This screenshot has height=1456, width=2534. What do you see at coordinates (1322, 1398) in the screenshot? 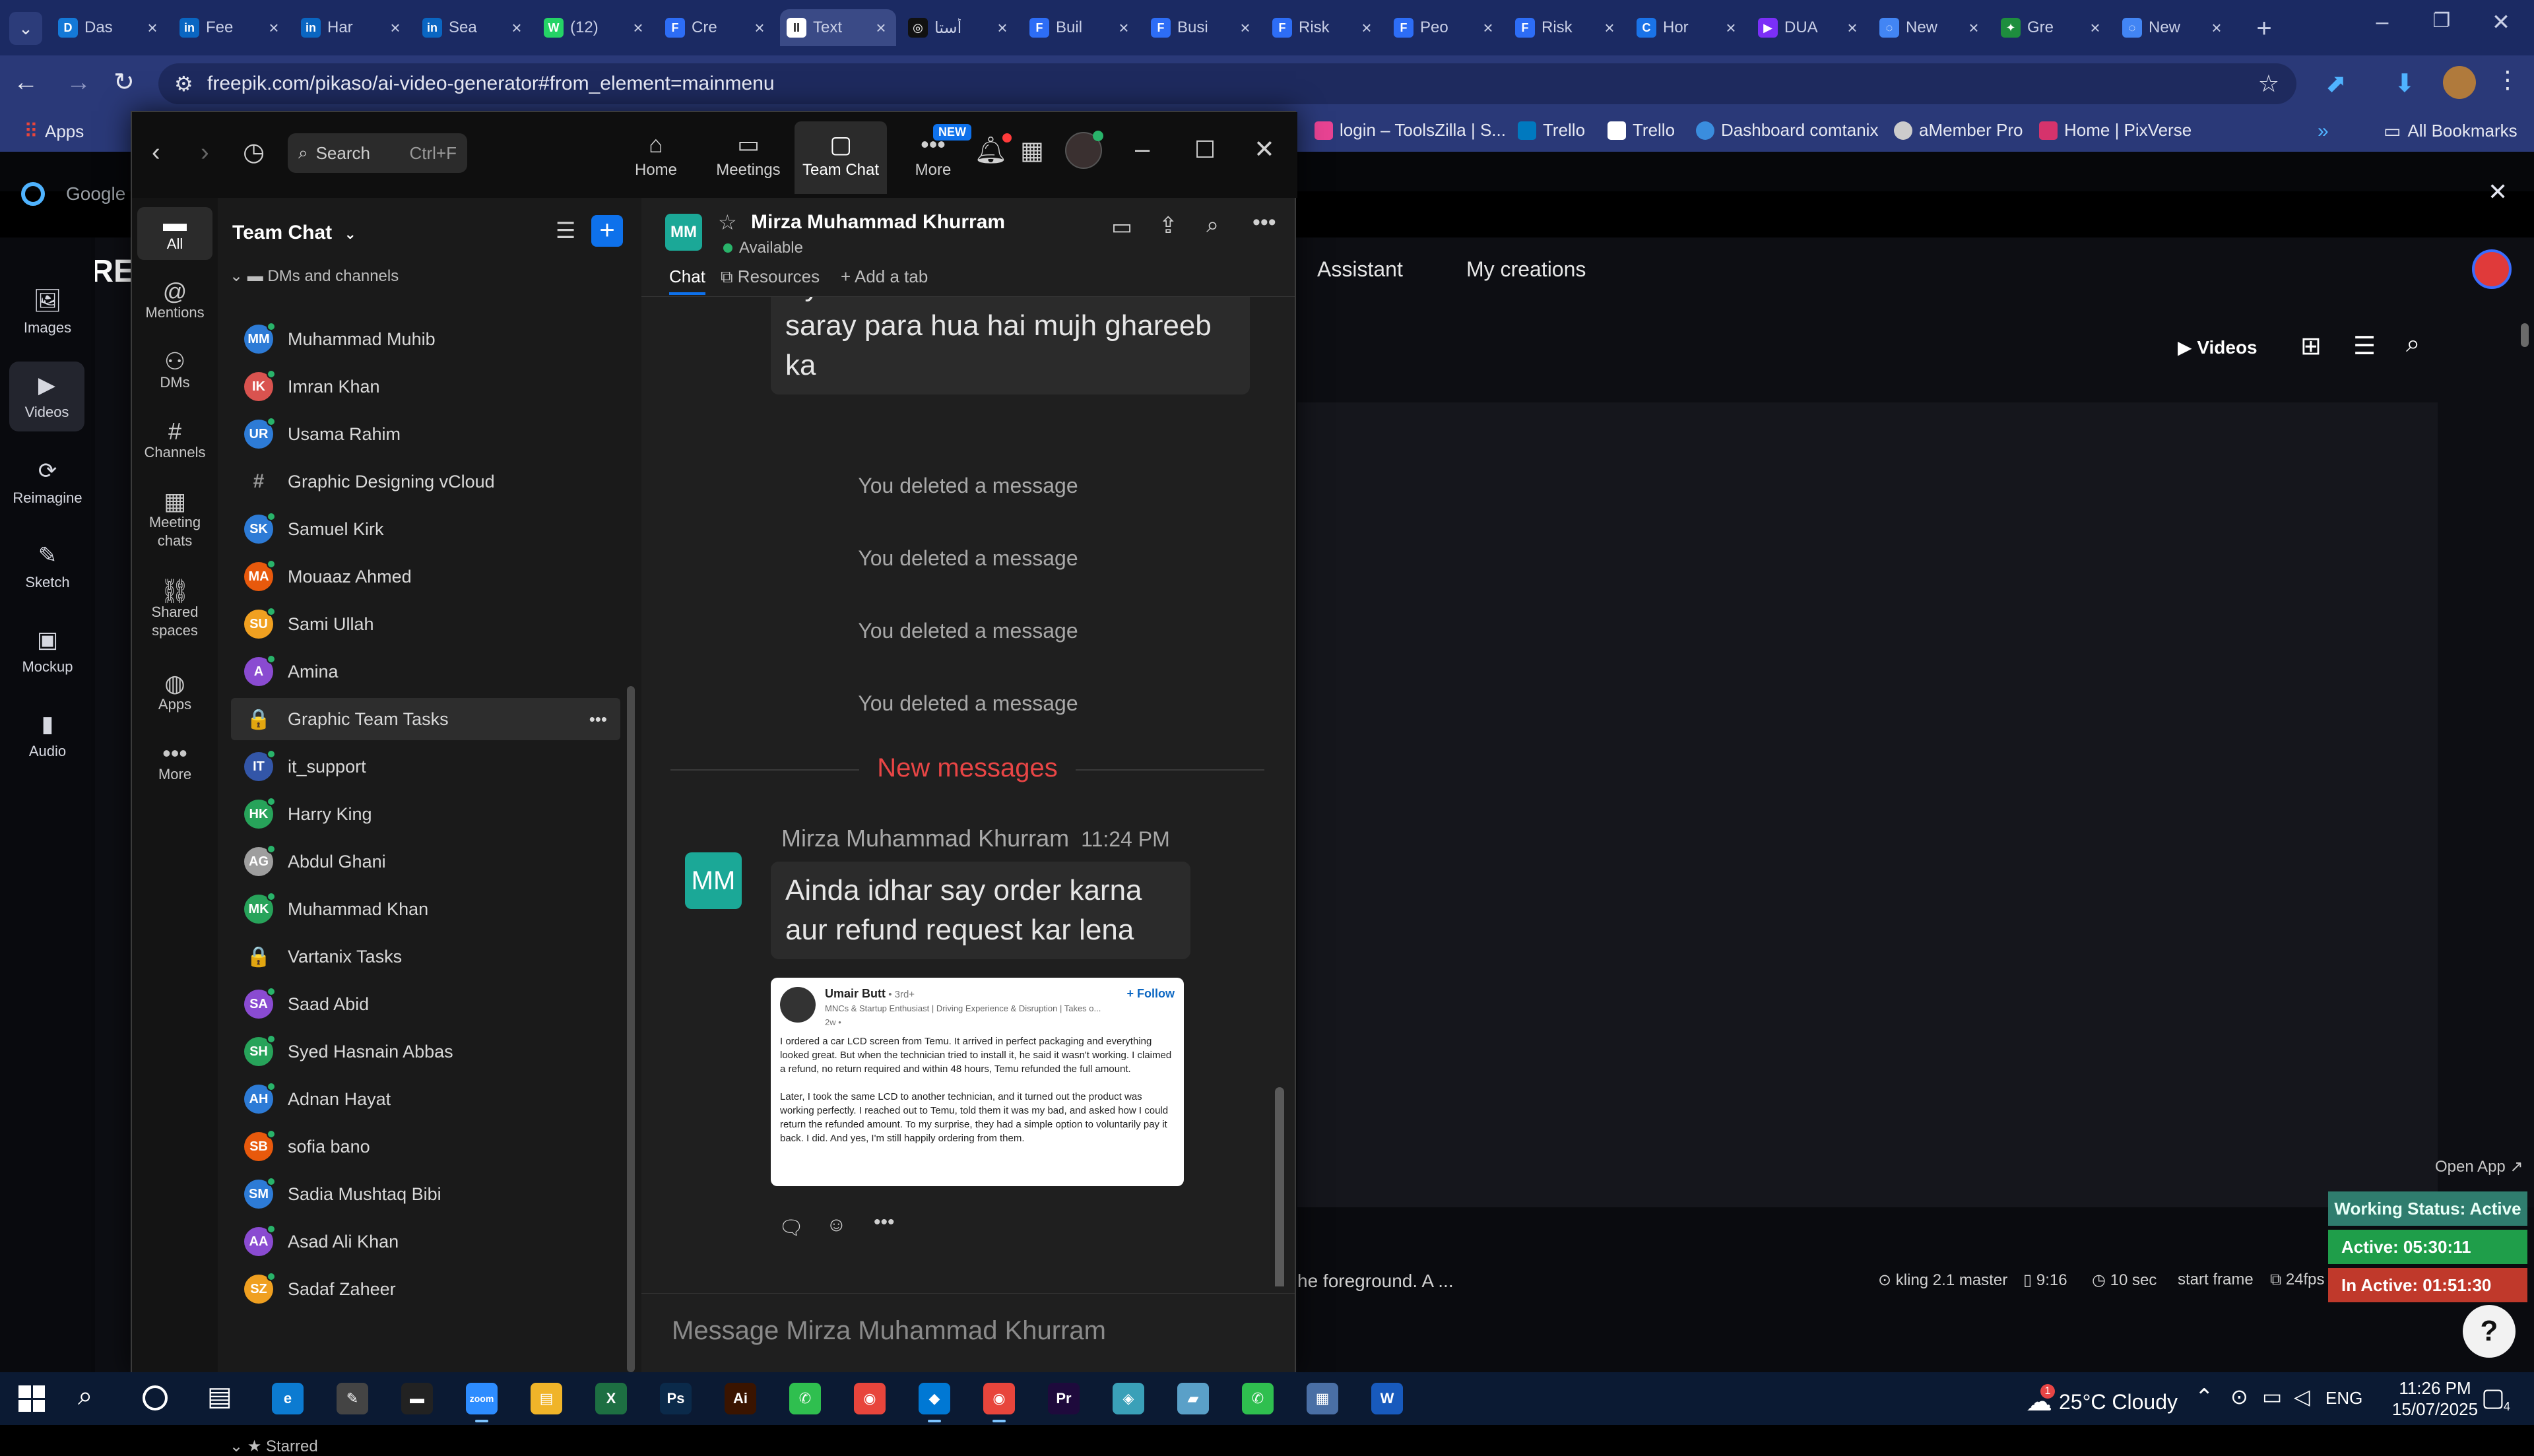
I see `taskbar-app-icon: ▦` at bounding box center [1322, 1398].